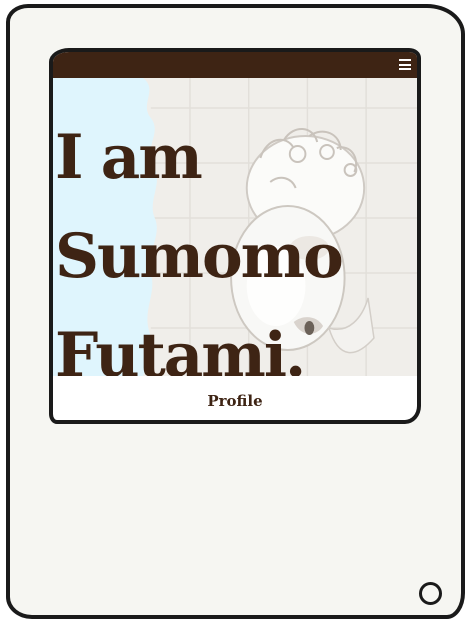 This screenshot has width=474, height=628. Describe the element at coordinates (235, 401) in the screenshot. I see `profile-link: Profile` at that location.